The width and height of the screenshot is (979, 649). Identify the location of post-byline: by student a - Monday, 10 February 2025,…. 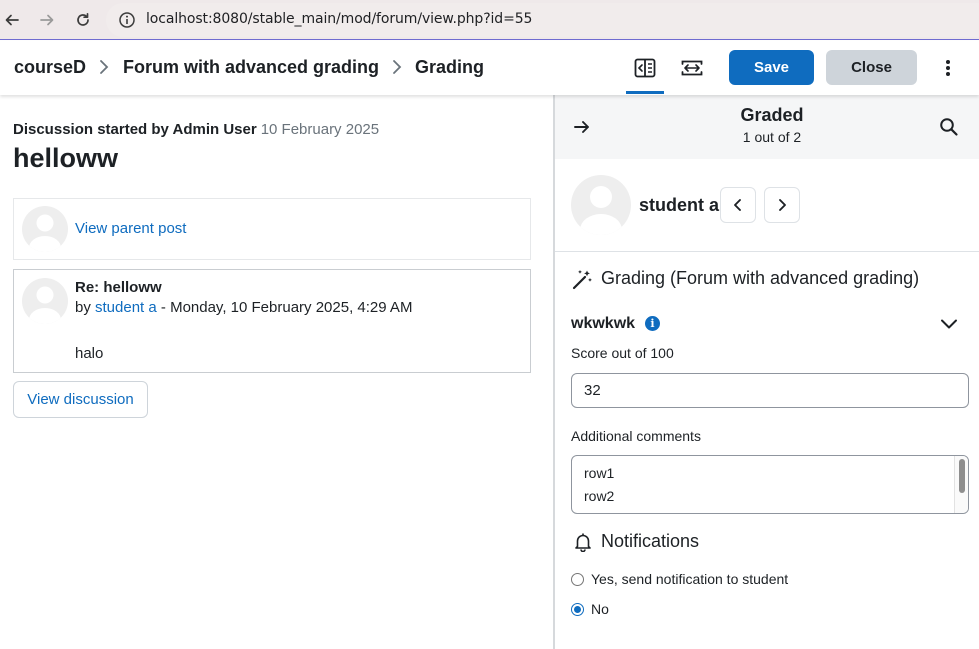
(243, 307).